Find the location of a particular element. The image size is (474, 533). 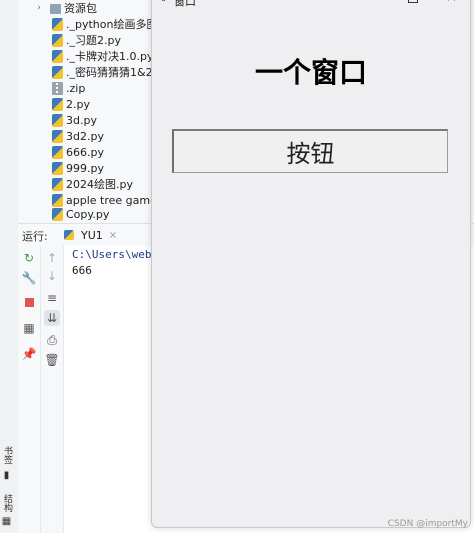

tree-item-label: 2.py is located at coordinates (78, 104).